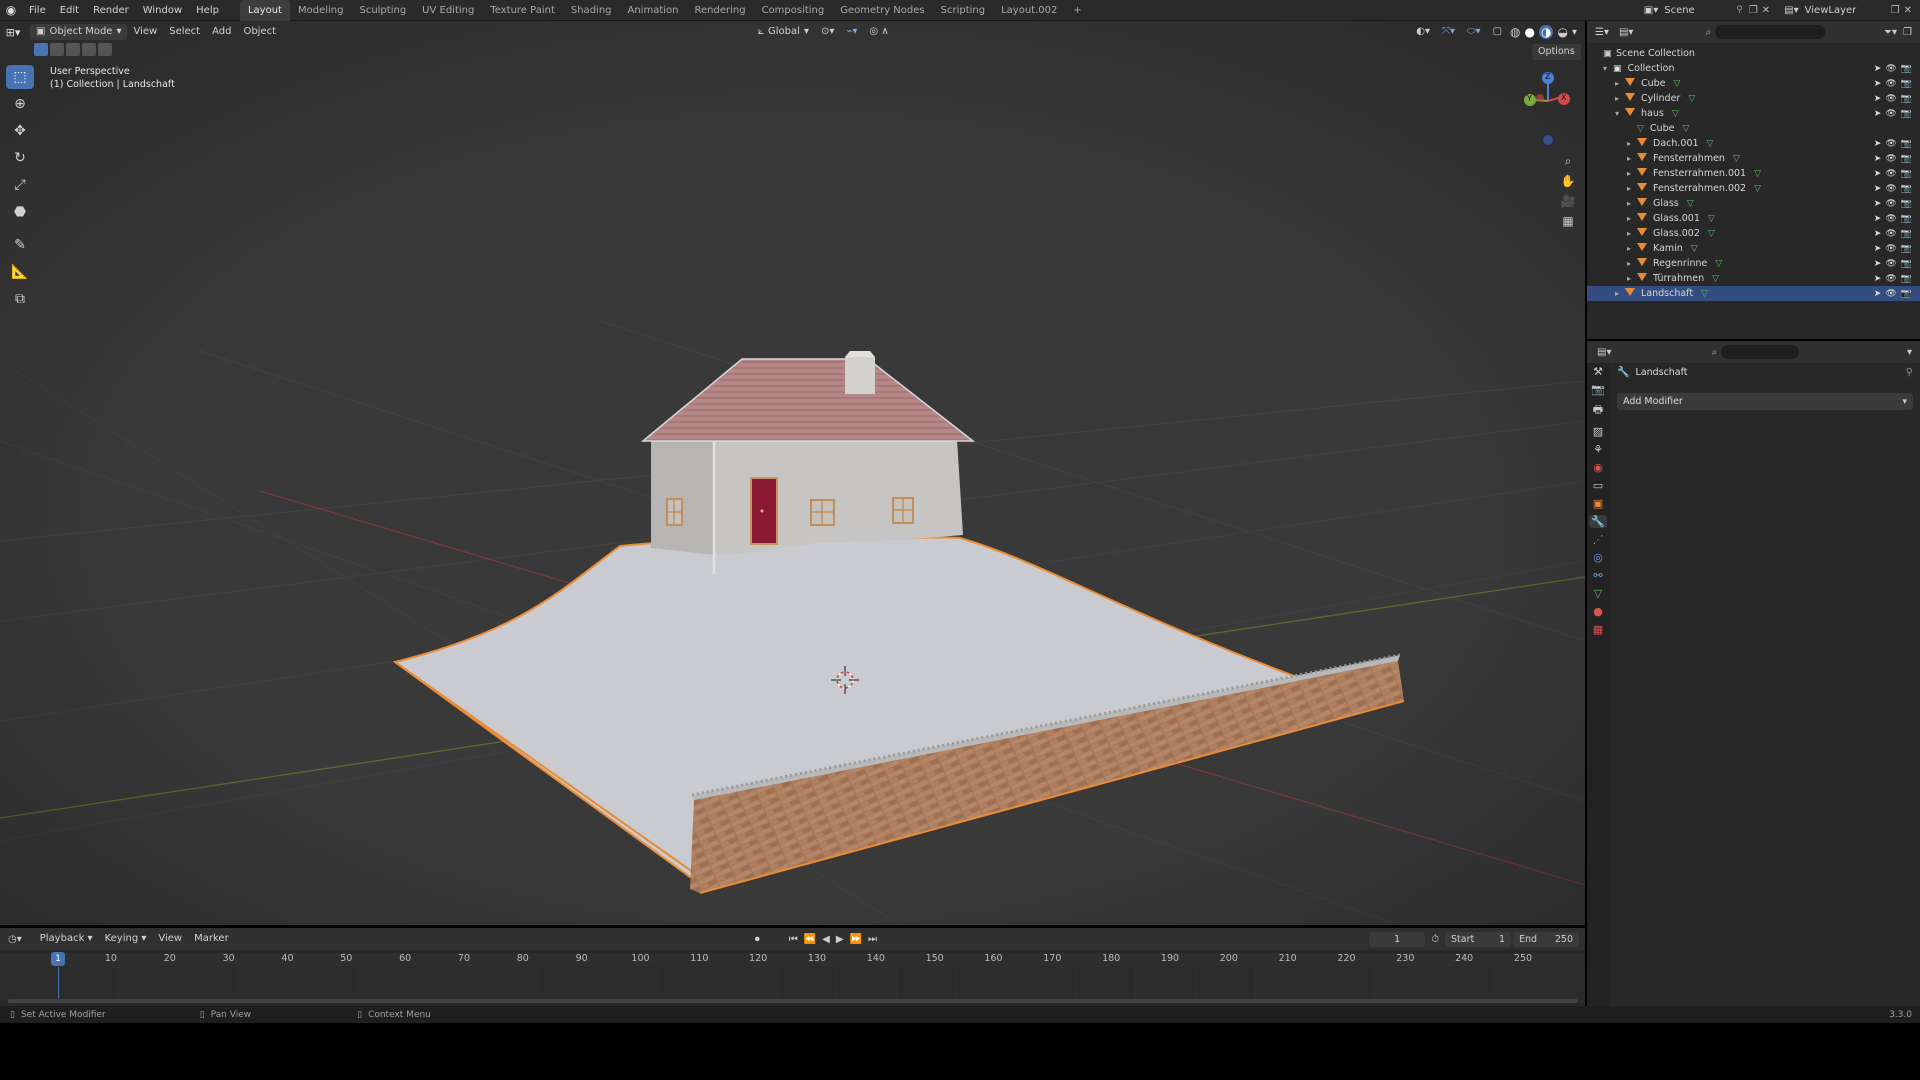 Image resolution: width=1920 pixels, height=1080 pixels. Describe the element at coordinates (1077, 10) in the screenshot. I see `add-workspace-button: +` at that location.